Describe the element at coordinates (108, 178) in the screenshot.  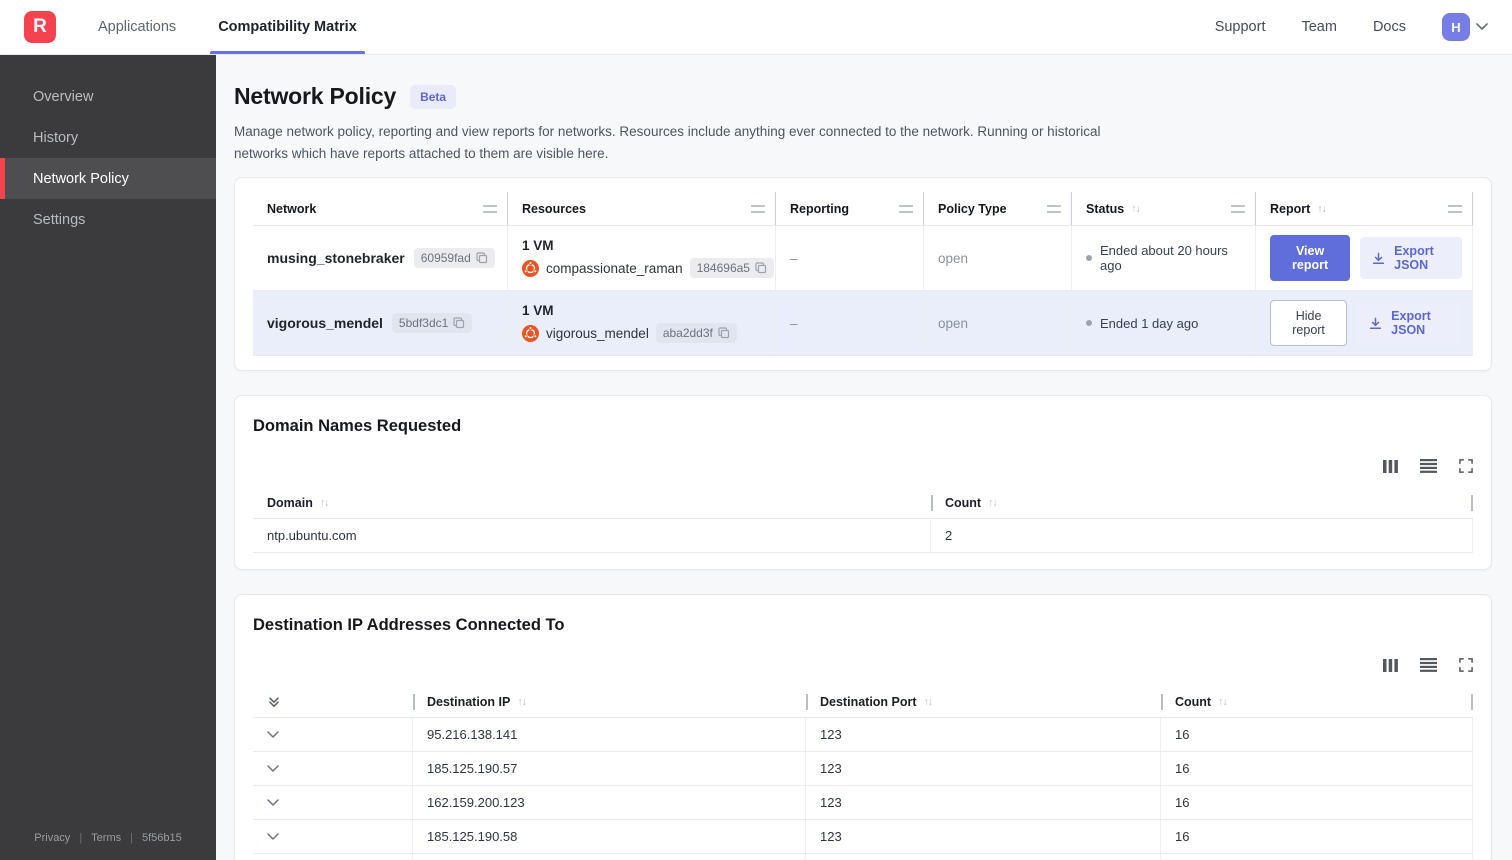
I see `sidebar-item-network-policy: Network Policy` at that location.